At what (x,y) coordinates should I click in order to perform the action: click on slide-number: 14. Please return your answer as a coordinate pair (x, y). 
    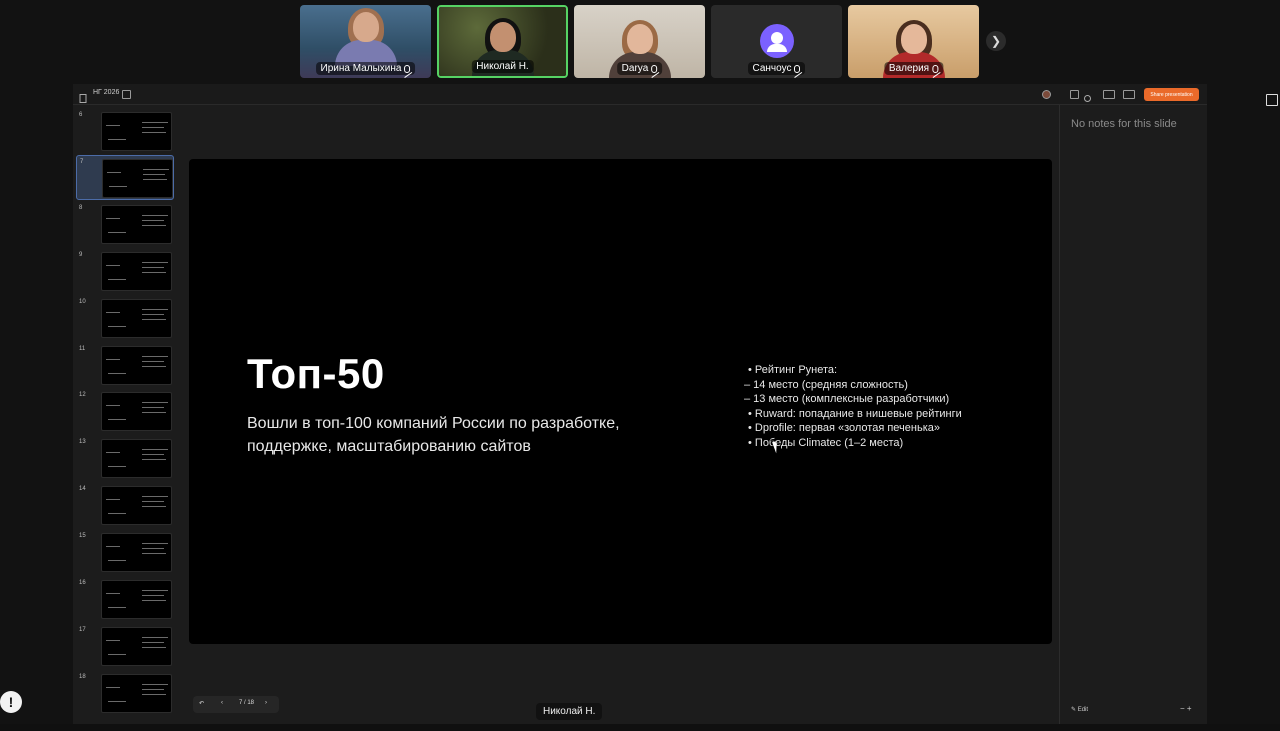
    Looking at the image, I should click on (82, 489).